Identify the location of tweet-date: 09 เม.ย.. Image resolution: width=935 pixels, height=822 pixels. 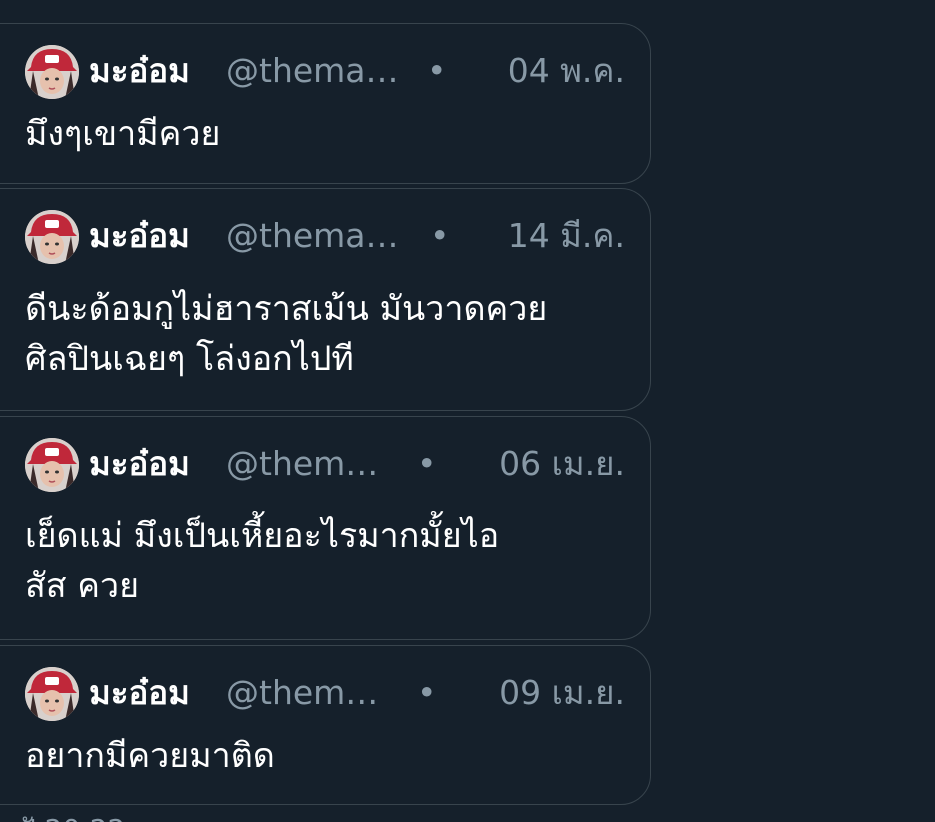
(562, 693).